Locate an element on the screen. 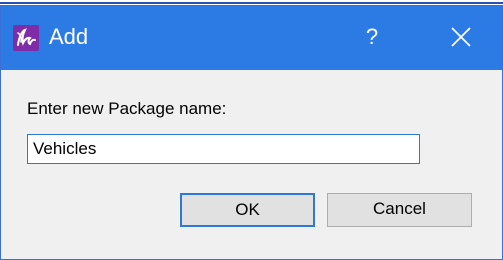  package-name-label: Enter new Package name: is located at coordinates (127, 108).